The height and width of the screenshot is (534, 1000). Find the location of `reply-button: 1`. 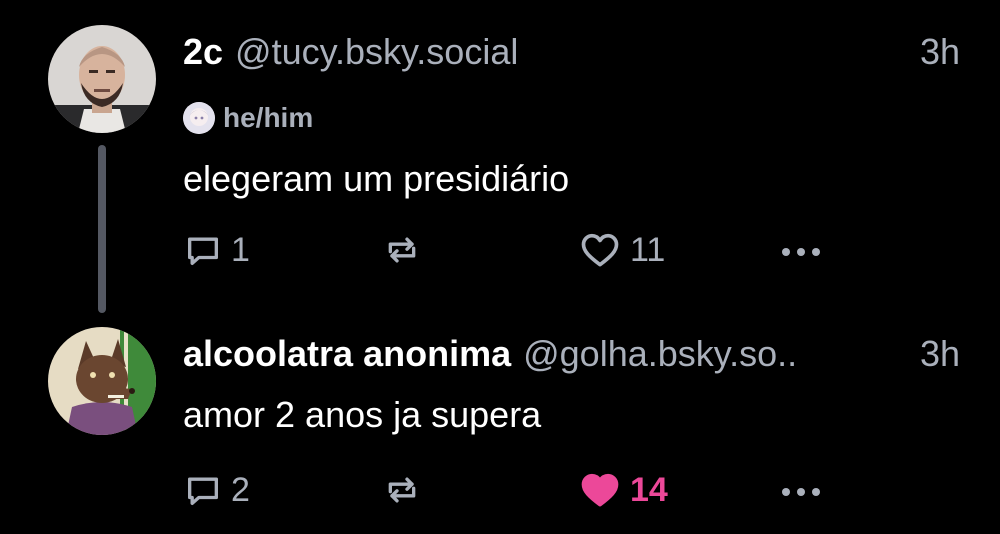

reply-button: 1 is located at coordinates (216, 250).